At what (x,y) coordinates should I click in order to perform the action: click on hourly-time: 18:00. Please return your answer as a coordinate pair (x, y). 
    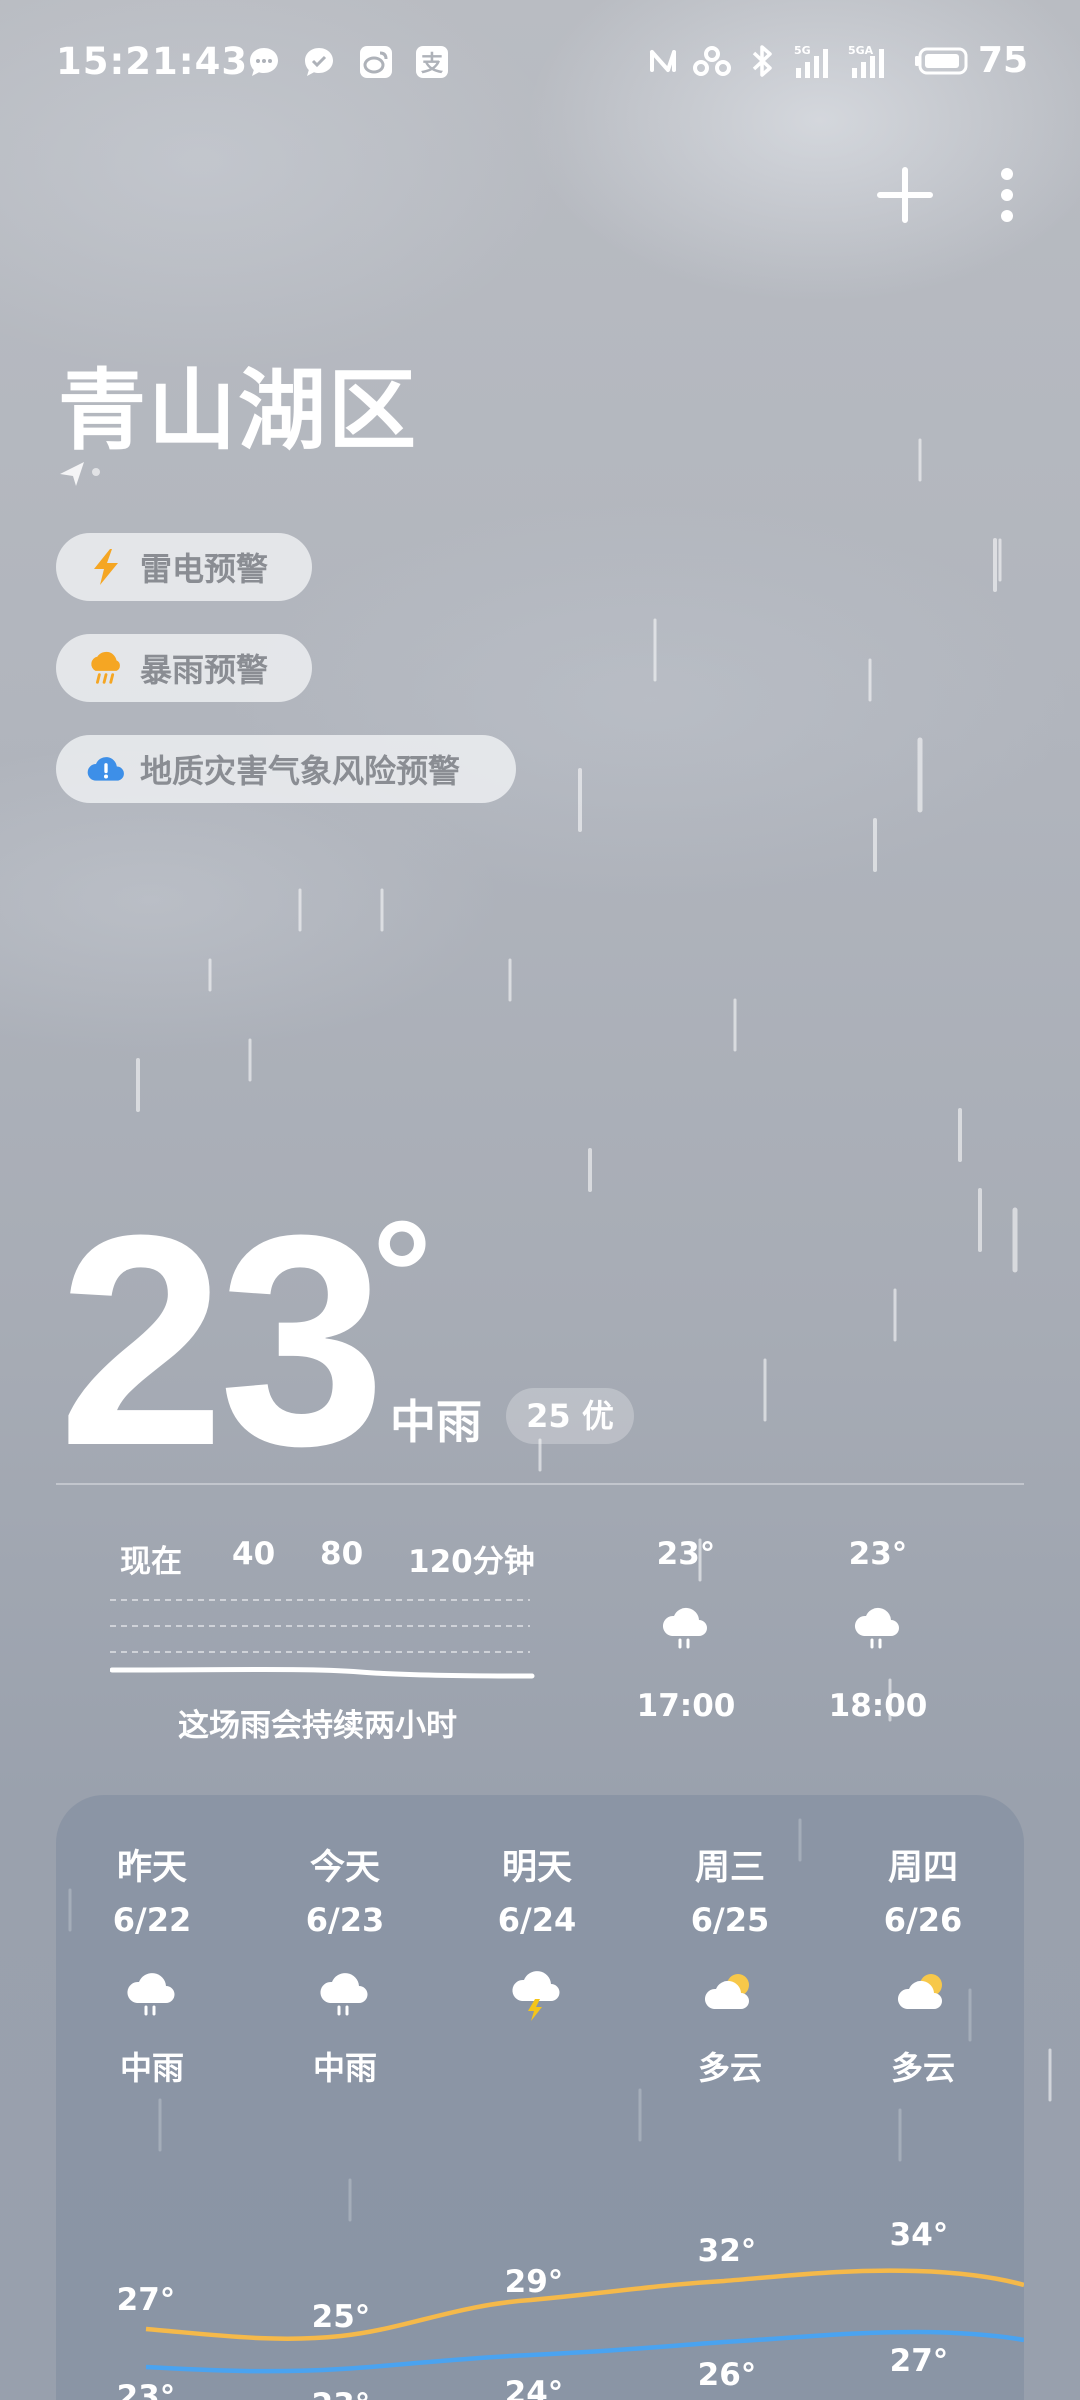
    Looking at the image, I should click on (878, 1706).